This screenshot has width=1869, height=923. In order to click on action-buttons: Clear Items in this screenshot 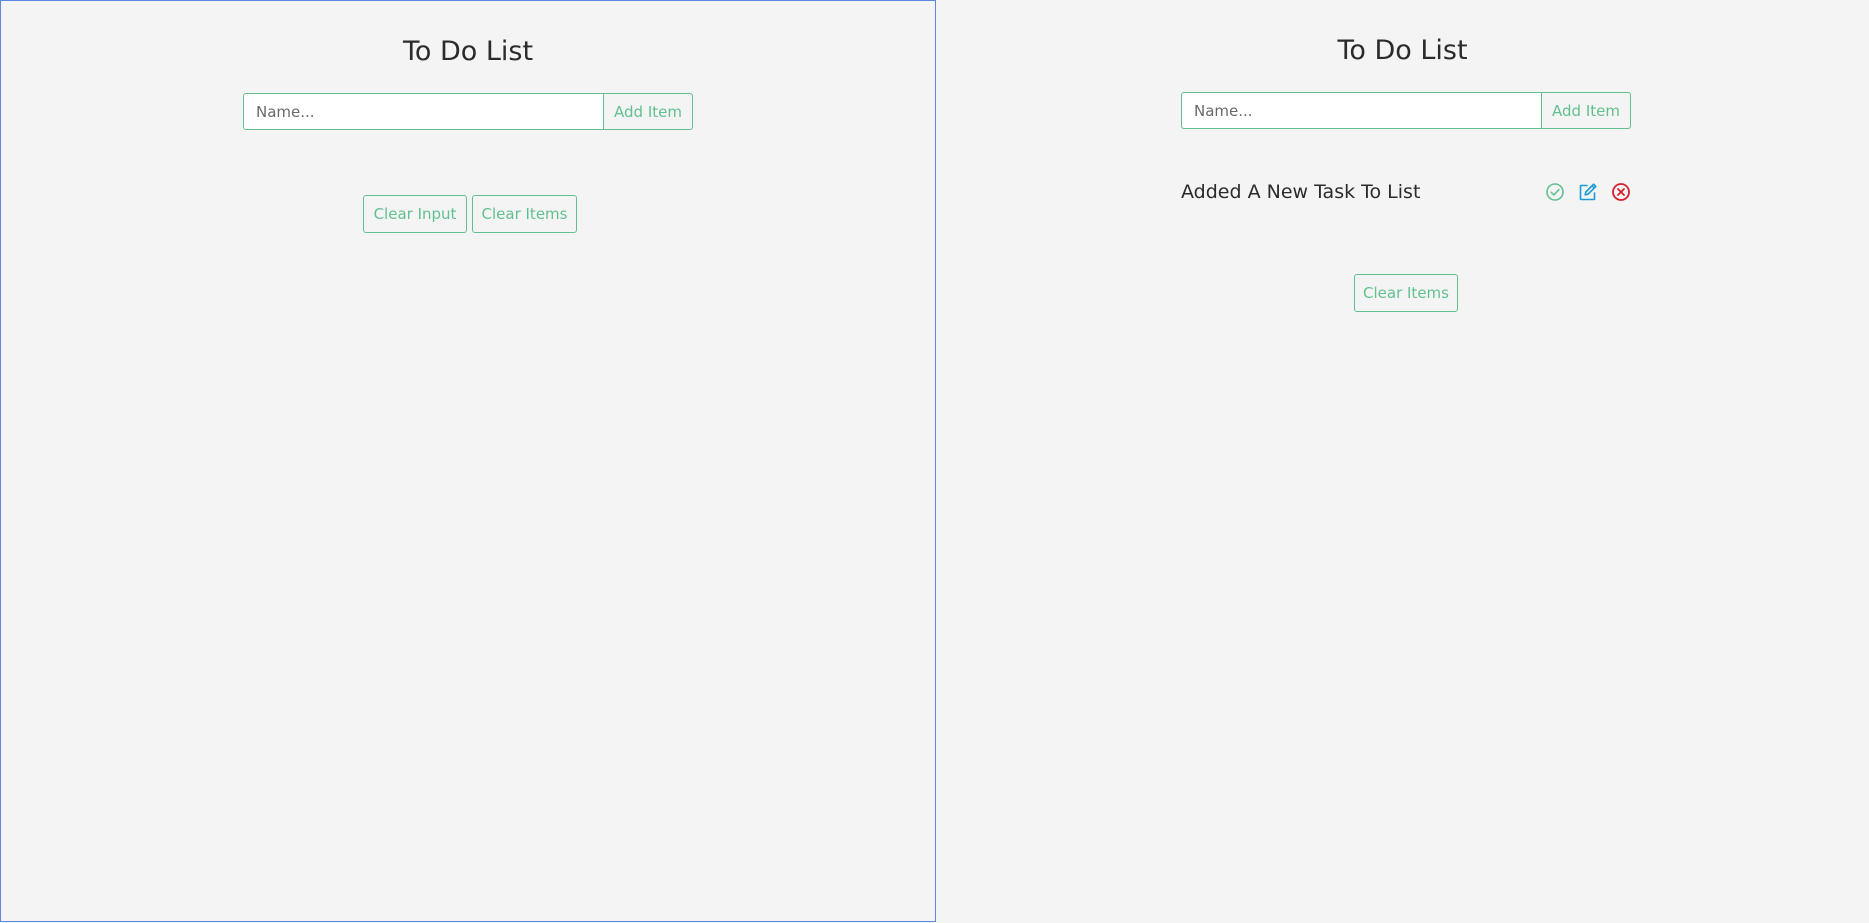, I will do `click(1406, 293)`.